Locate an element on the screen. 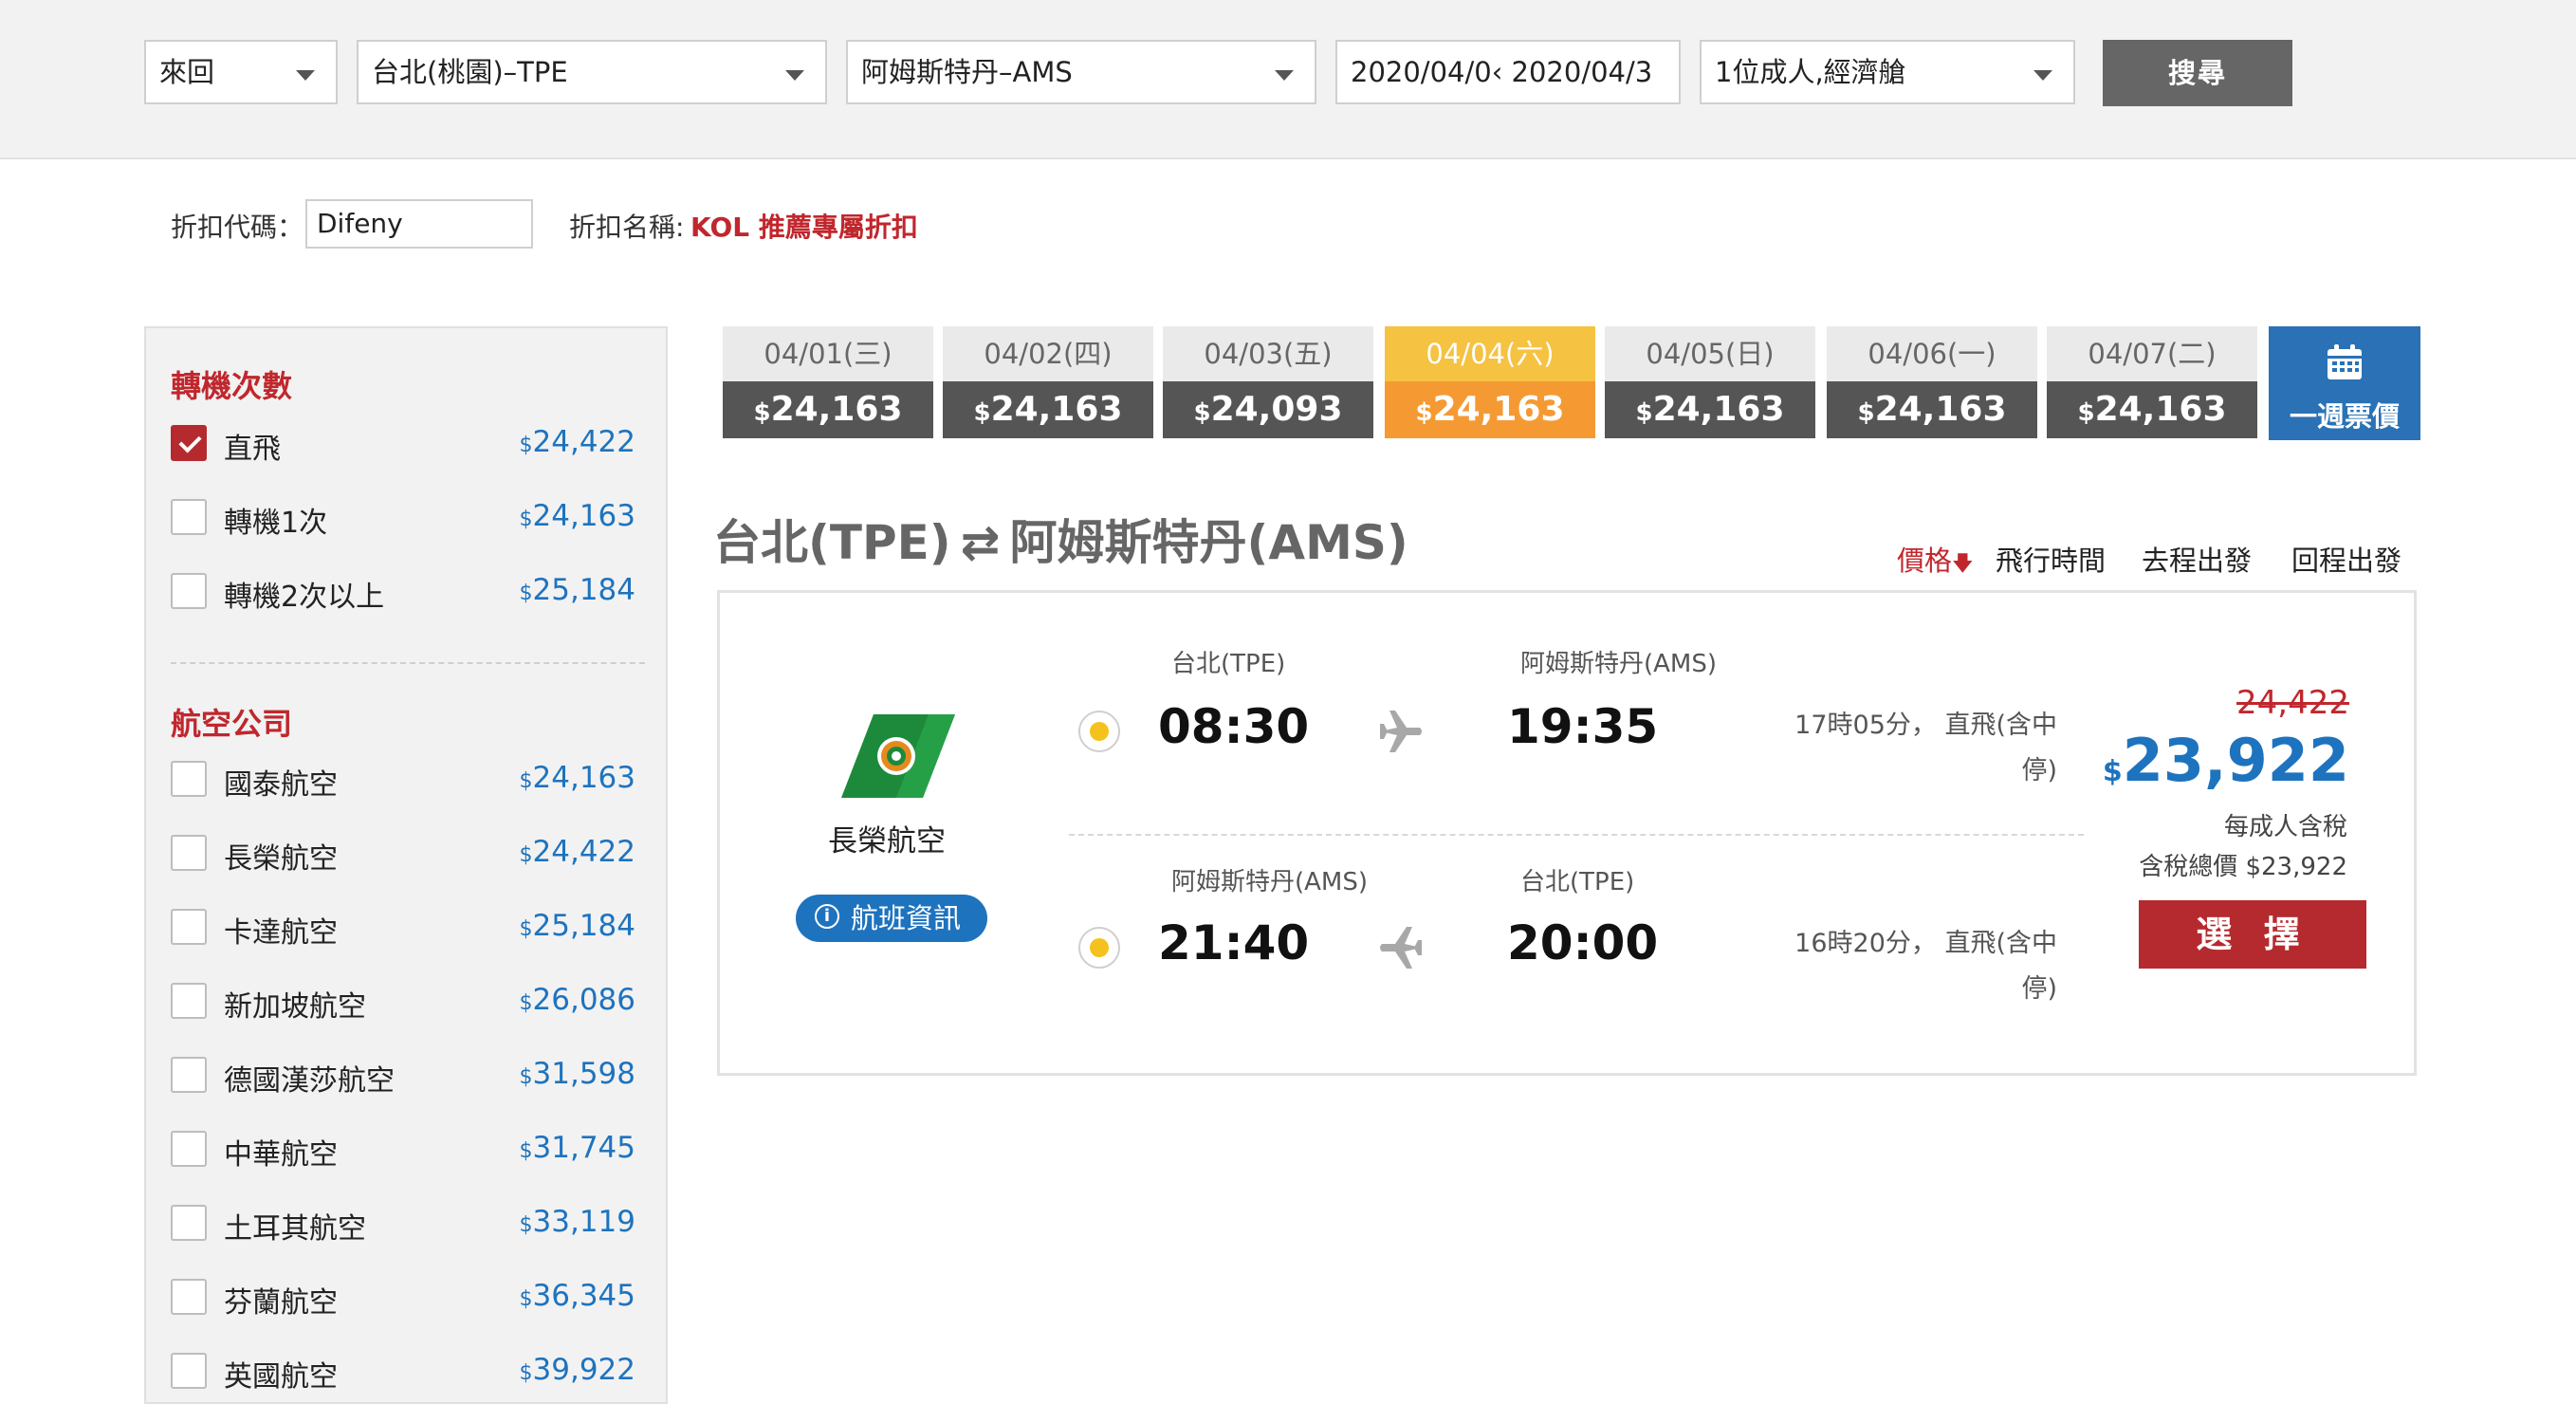  date-tab: 04/02(四) $24,163 is located at coordinates (1048, 383).